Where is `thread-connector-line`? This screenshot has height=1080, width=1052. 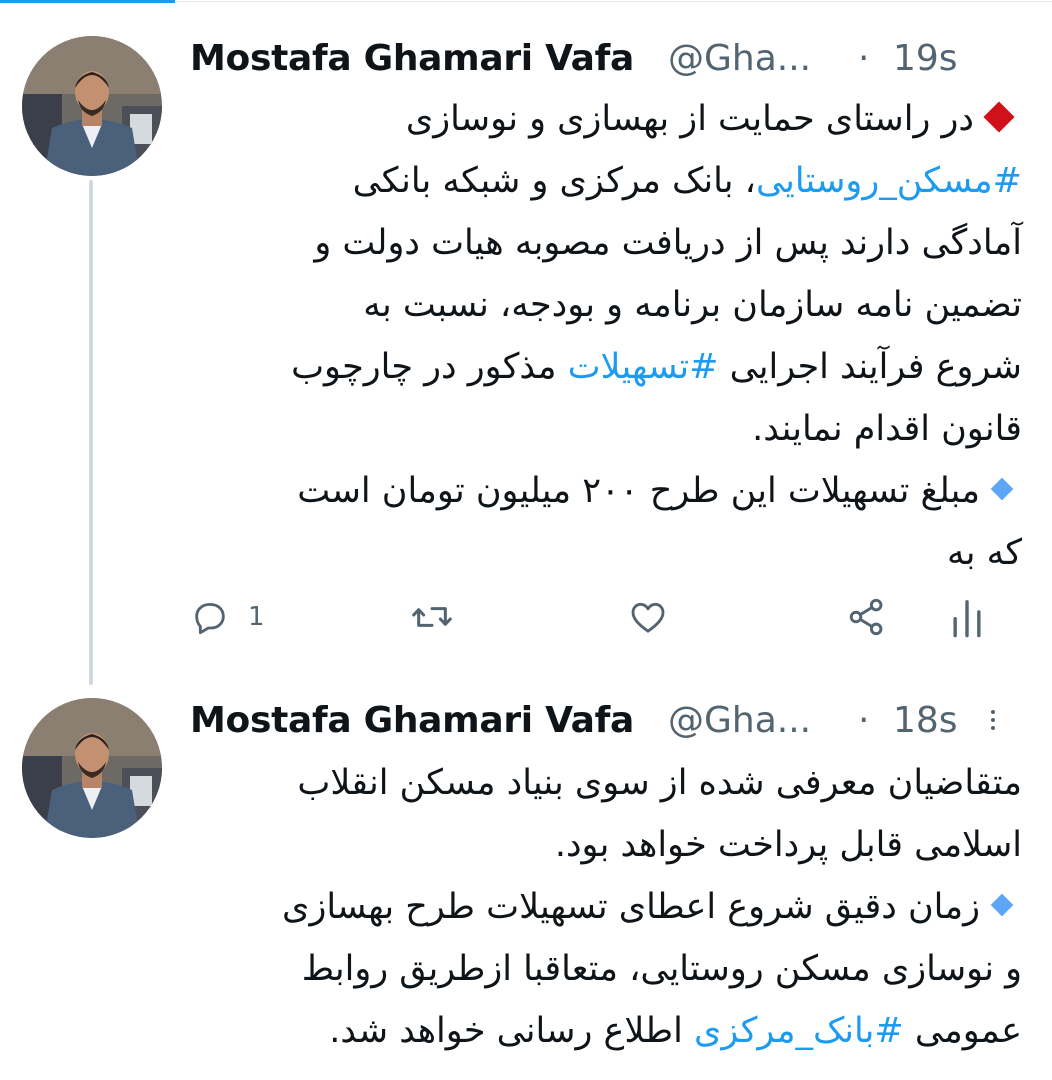 thread-connector-line is located at coordinates (91, 432).